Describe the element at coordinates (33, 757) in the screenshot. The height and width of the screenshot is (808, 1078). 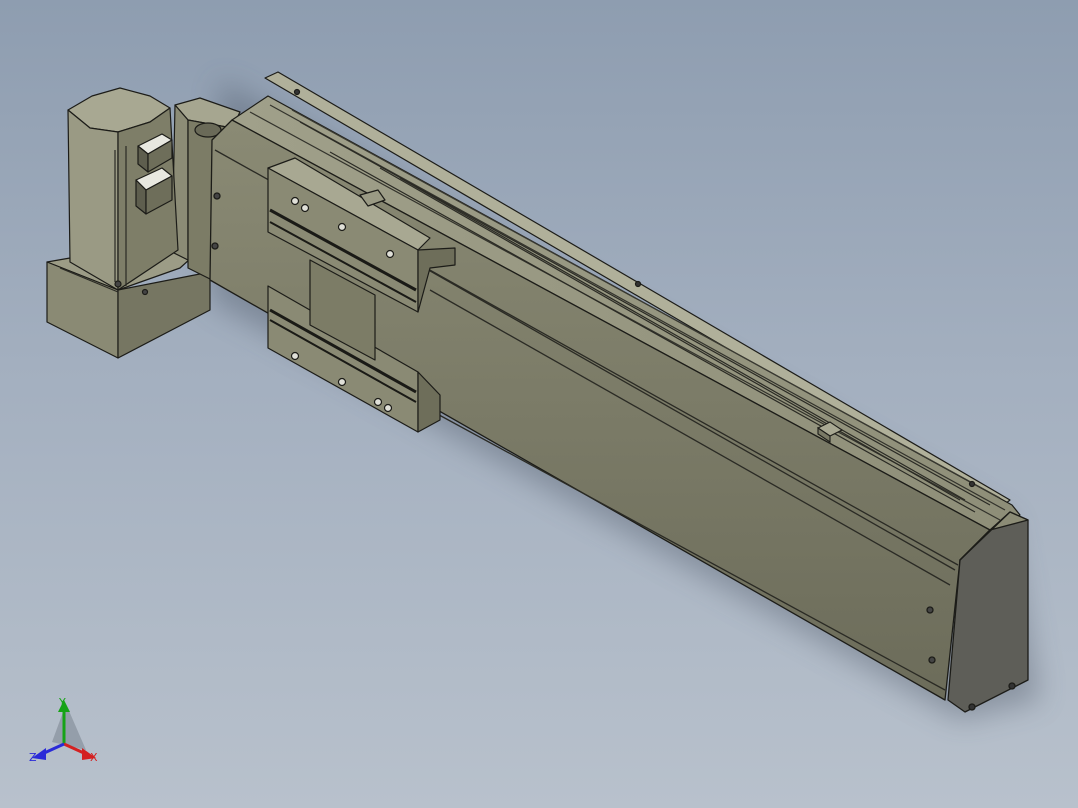
I see `triad-z-label: Z` at that location.